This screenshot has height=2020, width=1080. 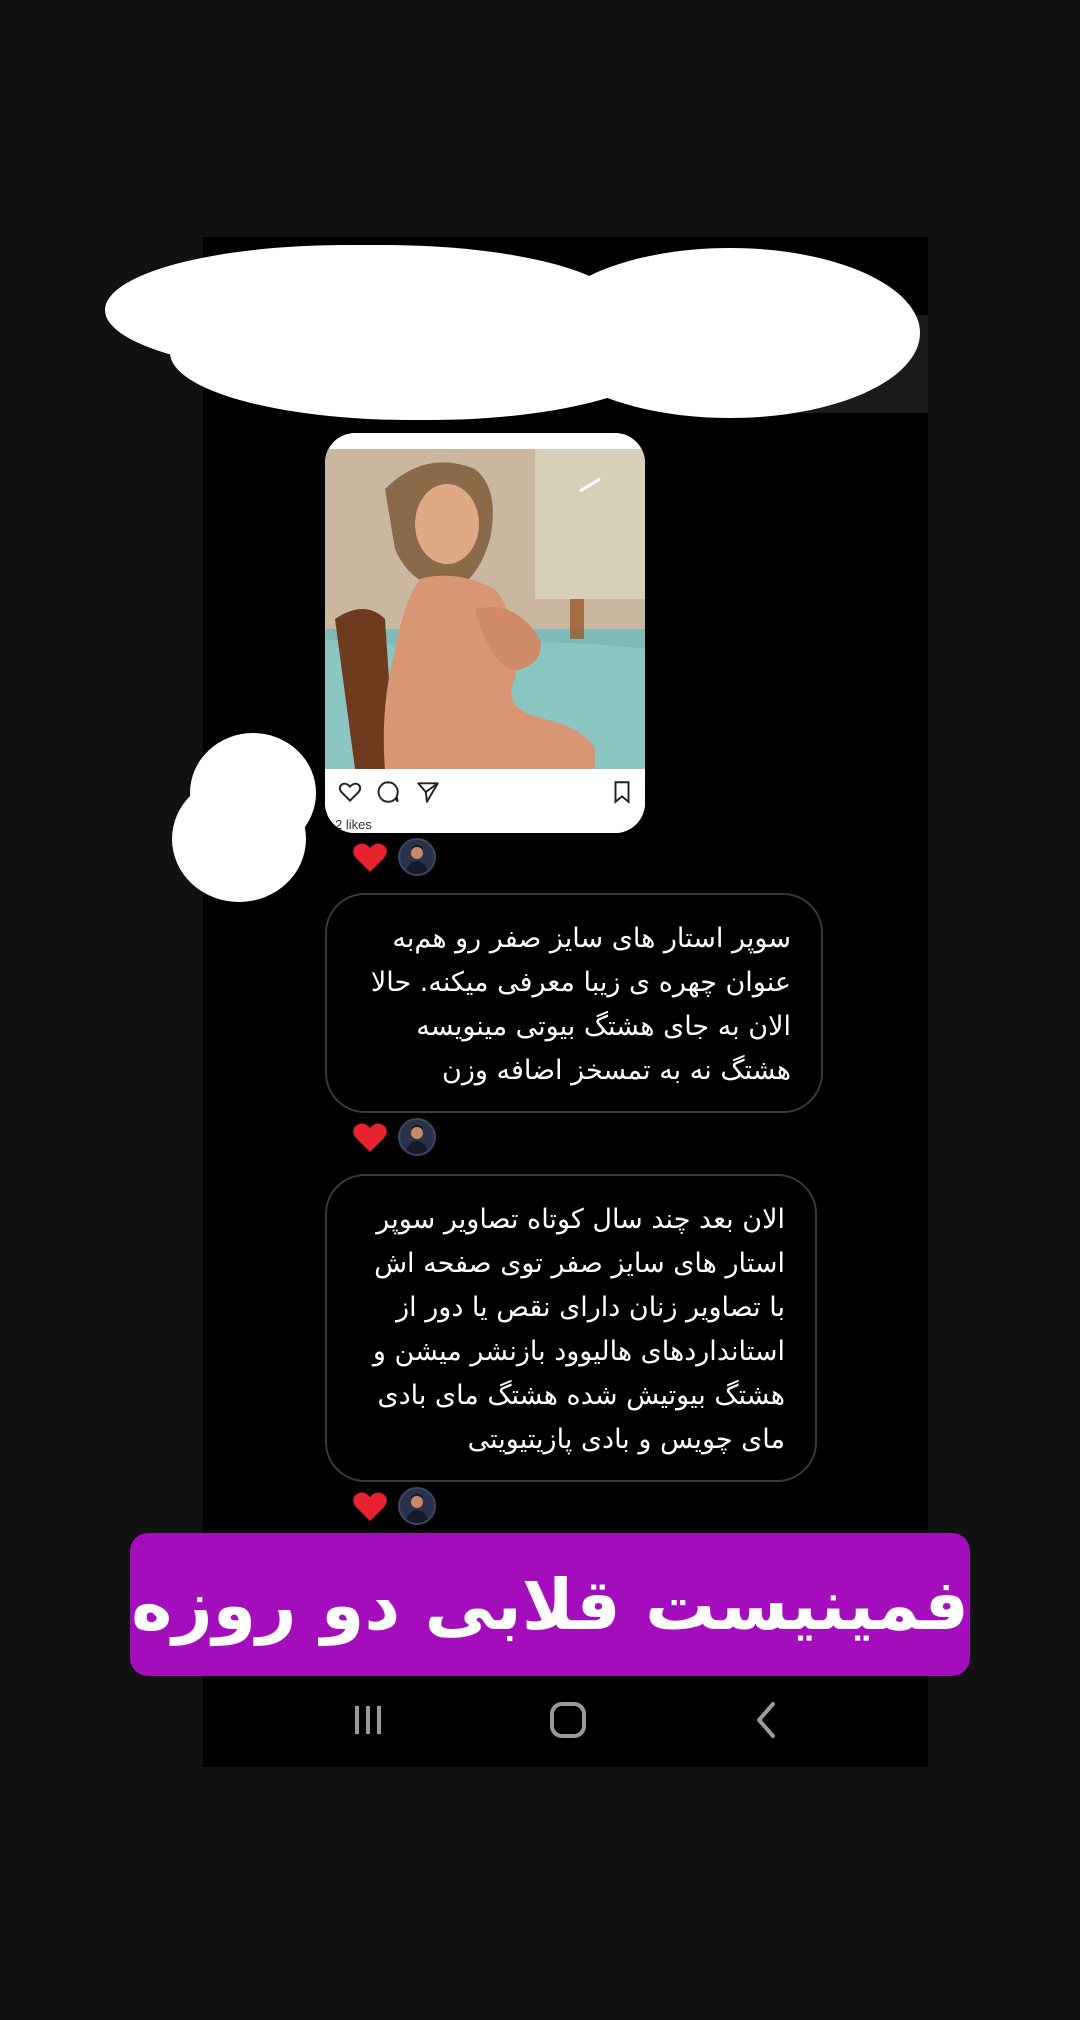 What do you see at coordinates (578, 1351) in the screenshot?
I see `message-line: استانداردهای هالیوود بازنشر میشن و` at bounding box center [578, 1351].